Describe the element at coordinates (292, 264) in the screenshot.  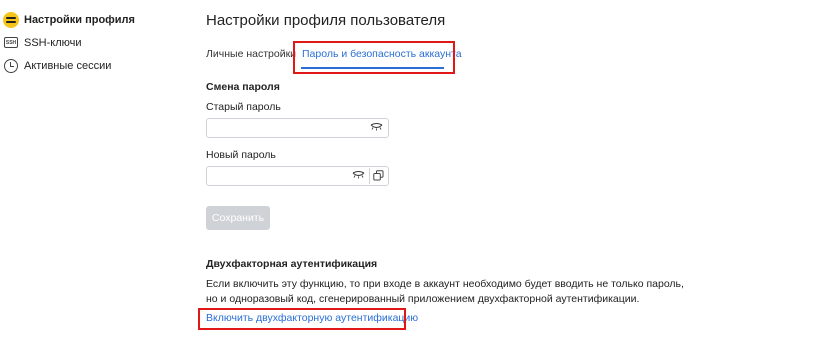
I see `tfa-section-title: Двухфакторная аутентификация` at that location.